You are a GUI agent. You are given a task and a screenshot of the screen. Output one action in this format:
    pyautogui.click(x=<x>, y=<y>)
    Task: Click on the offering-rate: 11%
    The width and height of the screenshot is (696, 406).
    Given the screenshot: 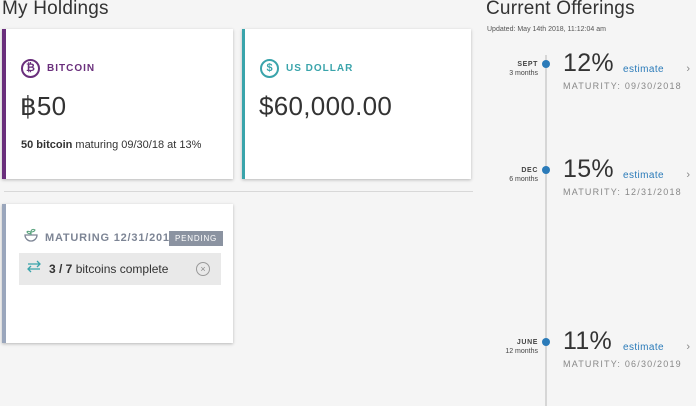 What is the action you would take?
    pyautogui.click(x=588, y=341)
    